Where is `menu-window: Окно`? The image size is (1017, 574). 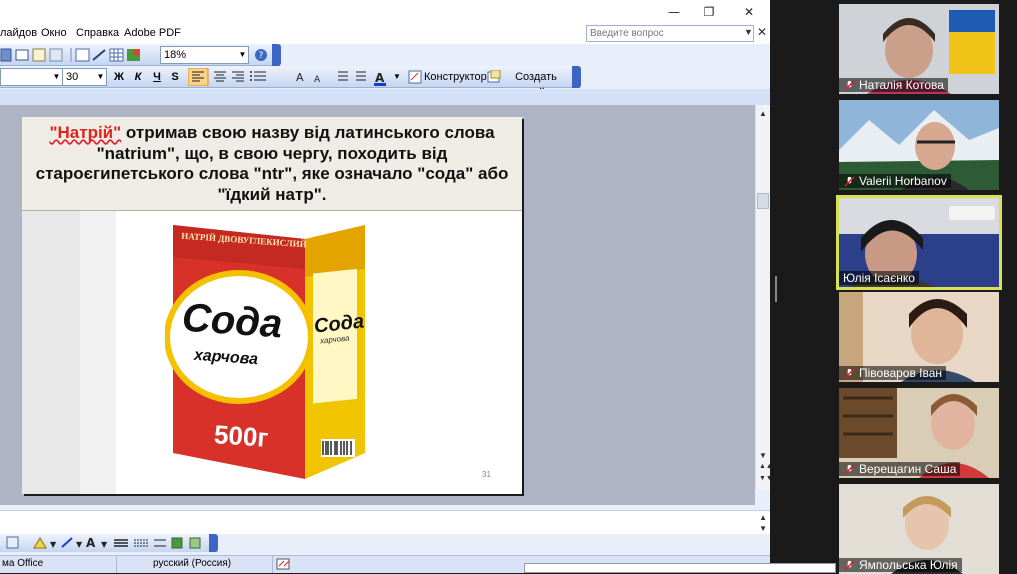
menu-window: Окно is located at coordinates (54, 33).